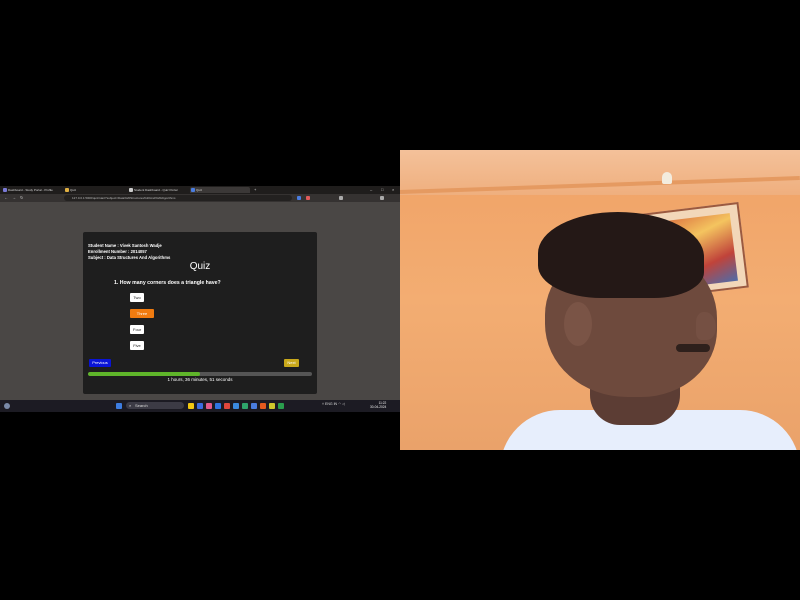 The width and height of the screenshot is (800, 600). Describe the element at coordinates (137, 297) in the screenshot. I see `option-button: Two` at that location.